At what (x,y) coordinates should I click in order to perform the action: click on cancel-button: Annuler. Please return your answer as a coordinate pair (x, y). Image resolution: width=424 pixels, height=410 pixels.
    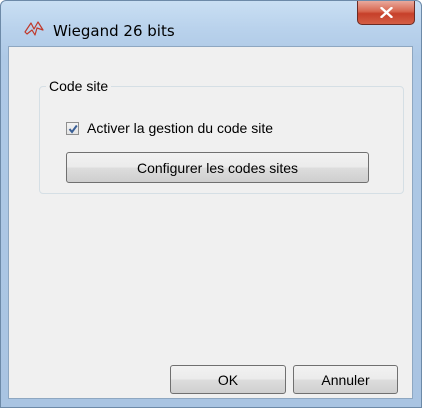
    Looking at the image, I should click on (345, 379).